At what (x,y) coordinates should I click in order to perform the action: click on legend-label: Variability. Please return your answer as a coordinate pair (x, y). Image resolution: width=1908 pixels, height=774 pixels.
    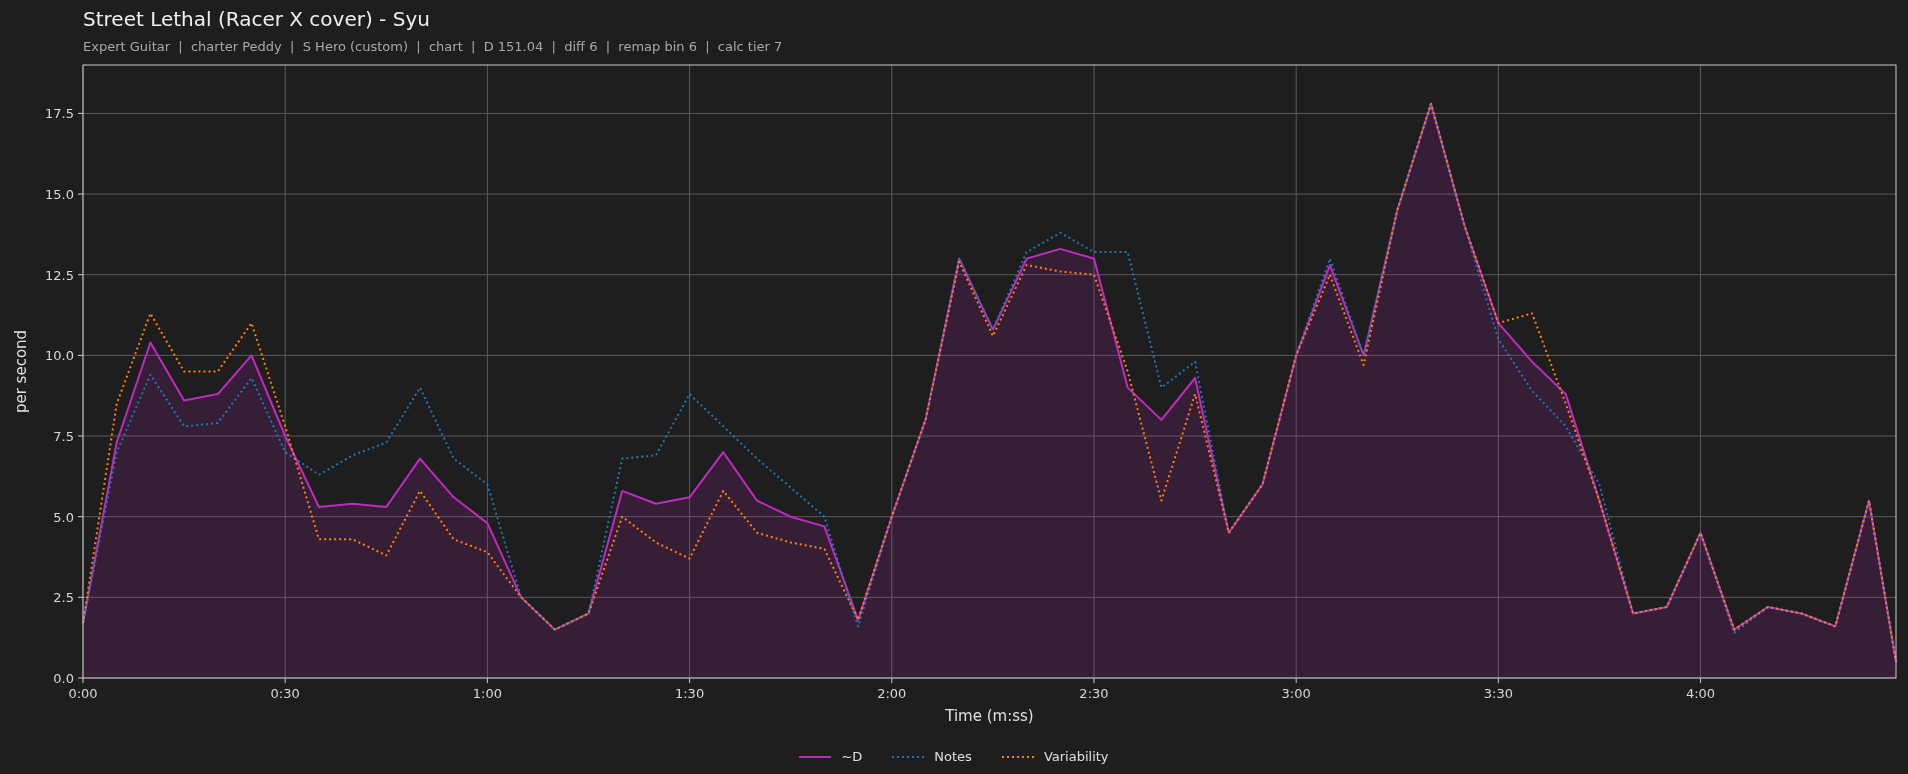
    Looking at the image, I should click on (1076, 757).